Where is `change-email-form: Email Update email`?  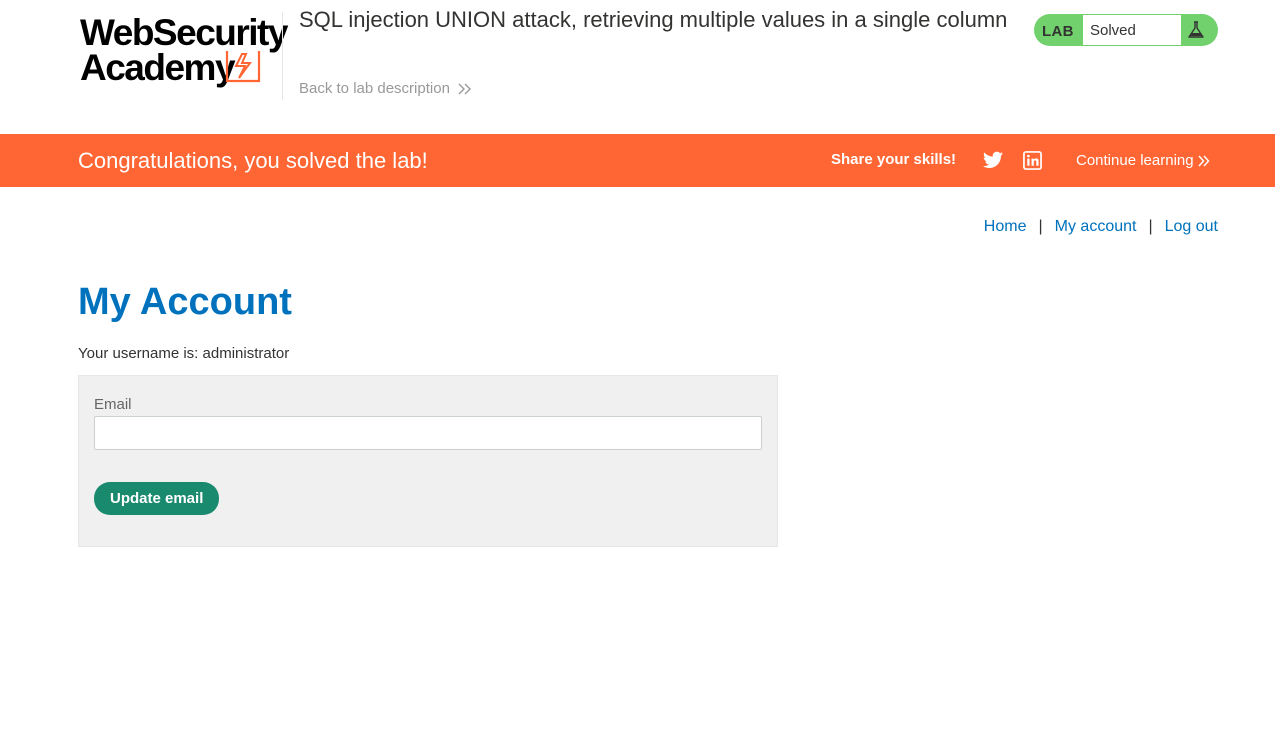 change-email-form: Email Update email is located at coordinates (428, 461).